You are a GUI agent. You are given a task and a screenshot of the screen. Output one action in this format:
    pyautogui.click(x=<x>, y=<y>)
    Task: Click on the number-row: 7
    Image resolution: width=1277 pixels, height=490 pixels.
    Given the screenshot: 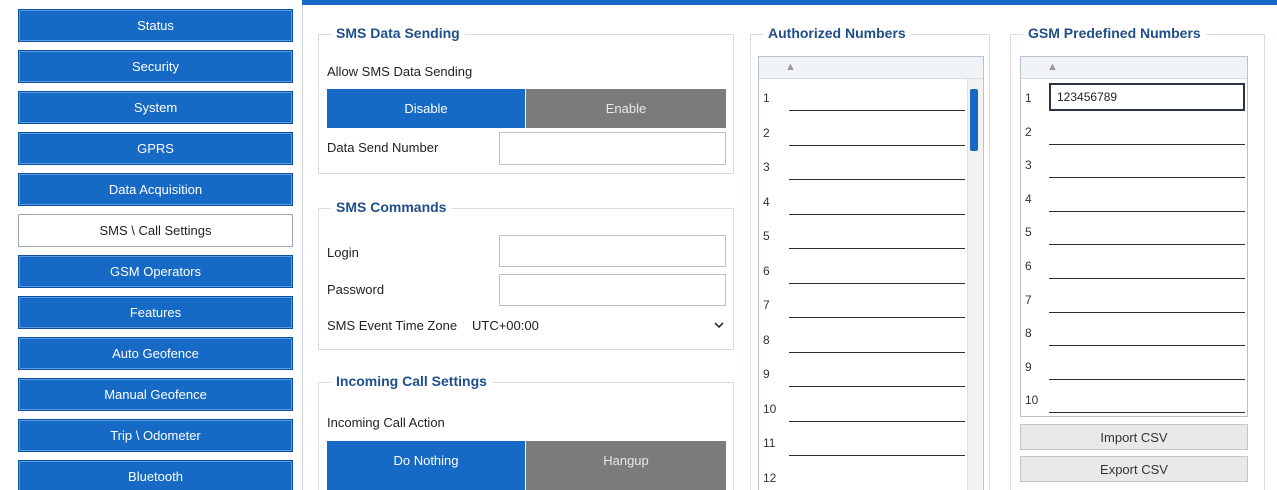 What is the action you would take?
    pyautogui.click(x=871, y=304)
    